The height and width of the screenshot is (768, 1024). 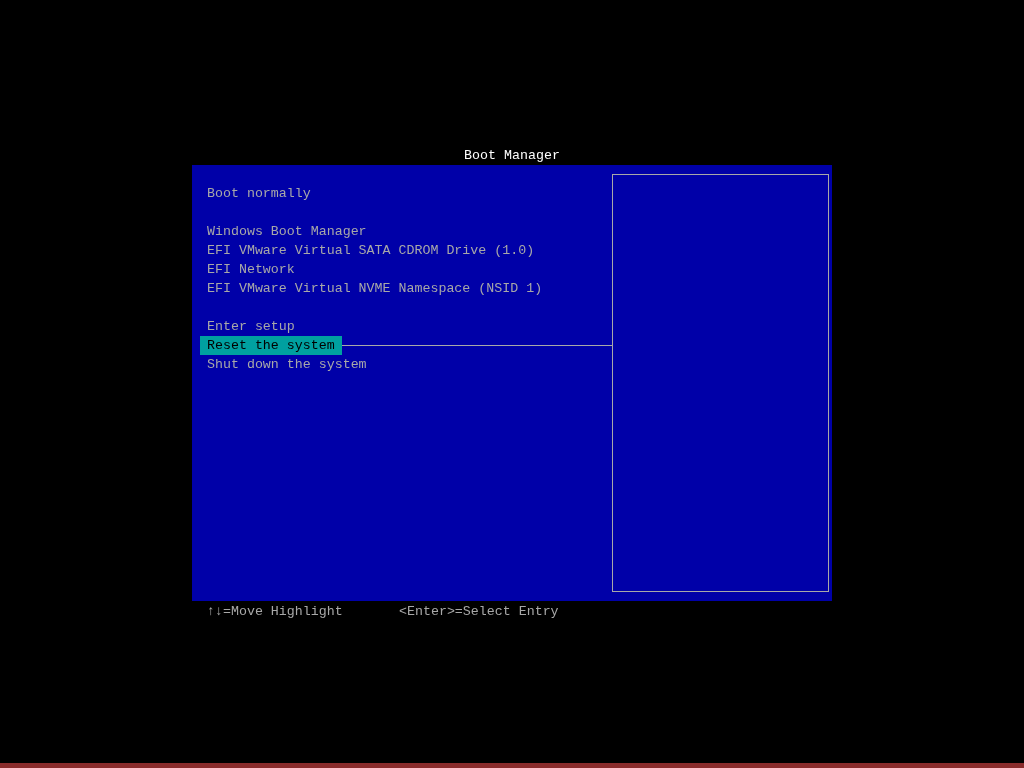 What do you see at coordinates (371, 250) in the screenshot?
I see `boot-menu-item: EFI VMware Virtual SATA CDROM Drive (1.0)` at bounding box center [371, 250].